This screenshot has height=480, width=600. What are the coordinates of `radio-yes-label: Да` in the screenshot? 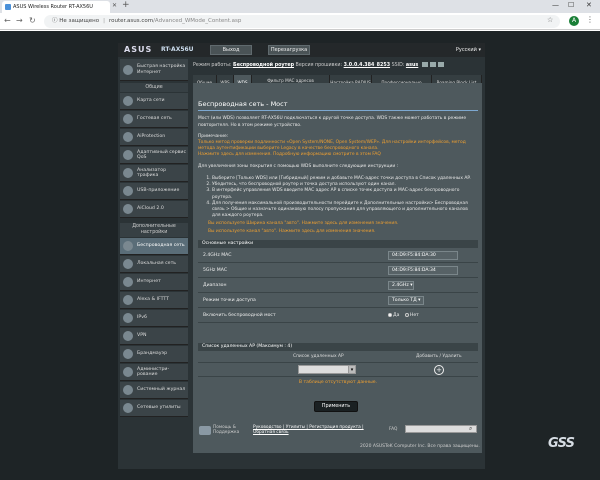 It's located at (396, 315).